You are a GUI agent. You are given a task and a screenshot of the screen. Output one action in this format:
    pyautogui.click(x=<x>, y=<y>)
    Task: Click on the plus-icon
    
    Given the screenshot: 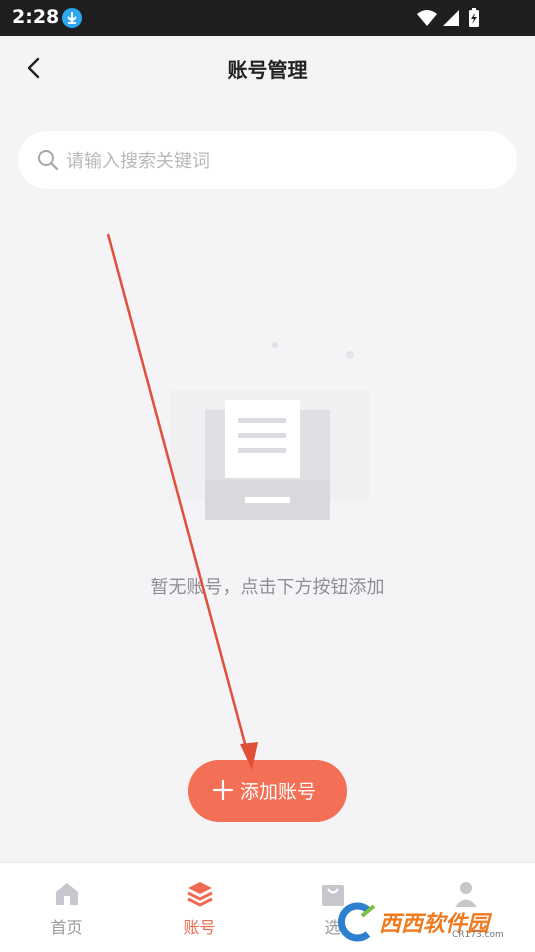 What is the action you would take?
    pyautogui.click(x=223, y=790)
    